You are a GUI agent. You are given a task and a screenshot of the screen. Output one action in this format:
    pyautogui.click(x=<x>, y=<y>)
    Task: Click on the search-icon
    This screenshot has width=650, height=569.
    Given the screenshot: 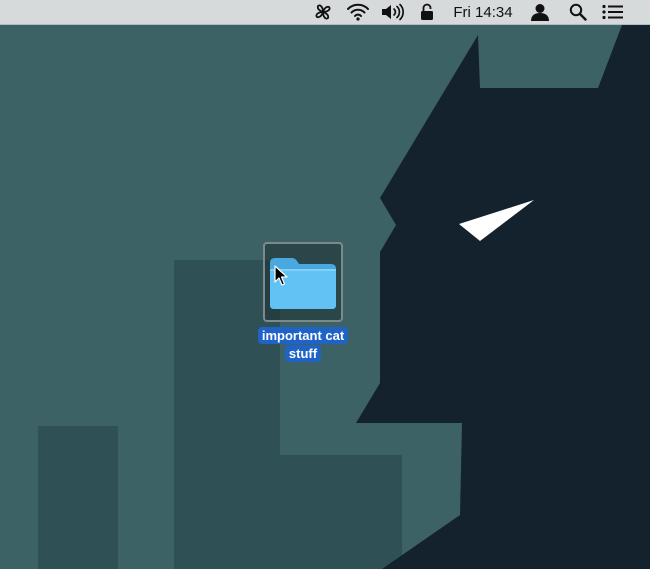 What is the action you would take?
    pyautogui.click(x=578, y=12)
    